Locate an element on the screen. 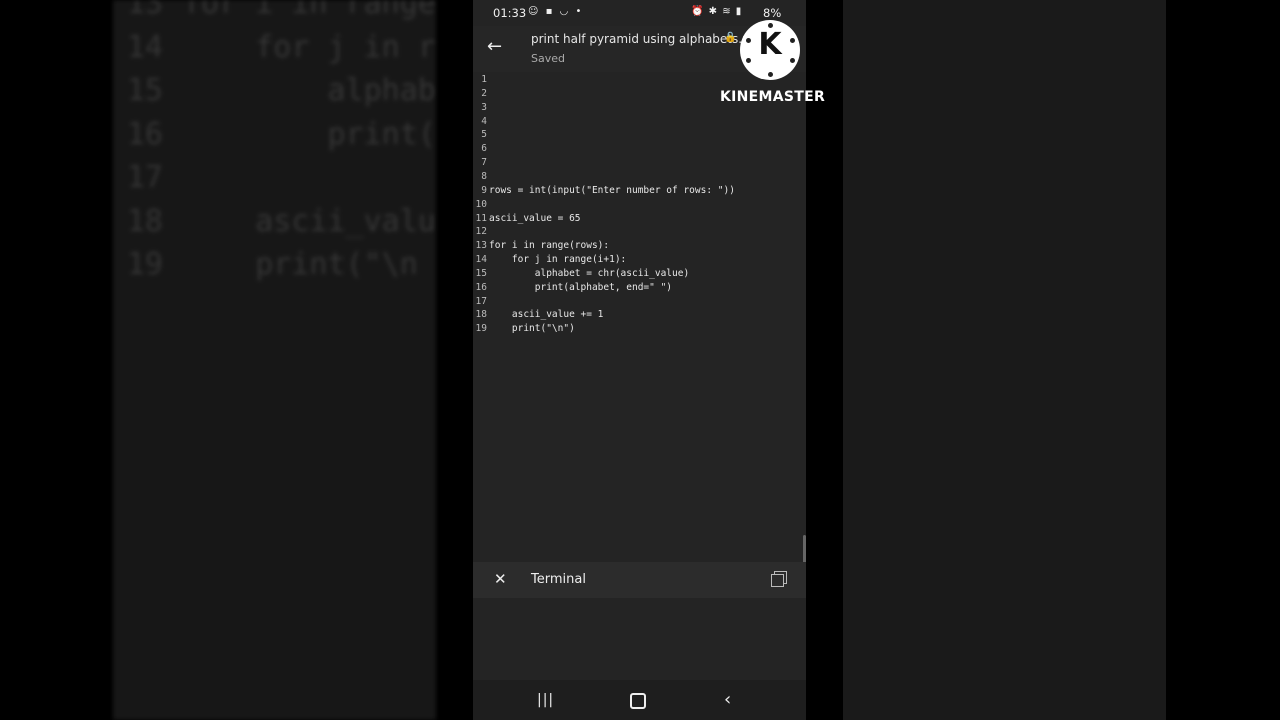 The image size is (1280, 720). code-text: for j in range(i+1): is located at coordinates (558, 260).